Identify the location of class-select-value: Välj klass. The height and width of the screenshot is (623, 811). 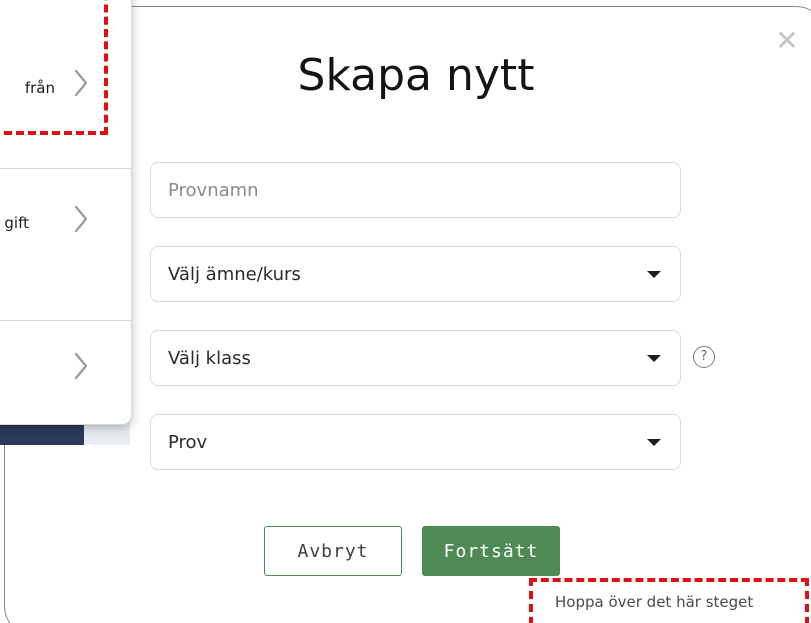
(209, 358).